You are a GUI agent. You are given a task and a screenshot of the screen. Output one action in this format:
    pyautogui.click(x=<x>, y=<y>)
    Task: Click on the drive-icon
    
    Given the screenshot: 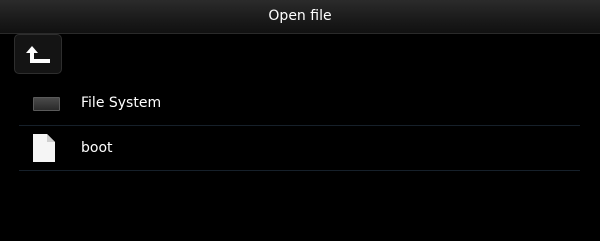 What is the action you would take?
    pyautogui.click(x=46, y=104)
    